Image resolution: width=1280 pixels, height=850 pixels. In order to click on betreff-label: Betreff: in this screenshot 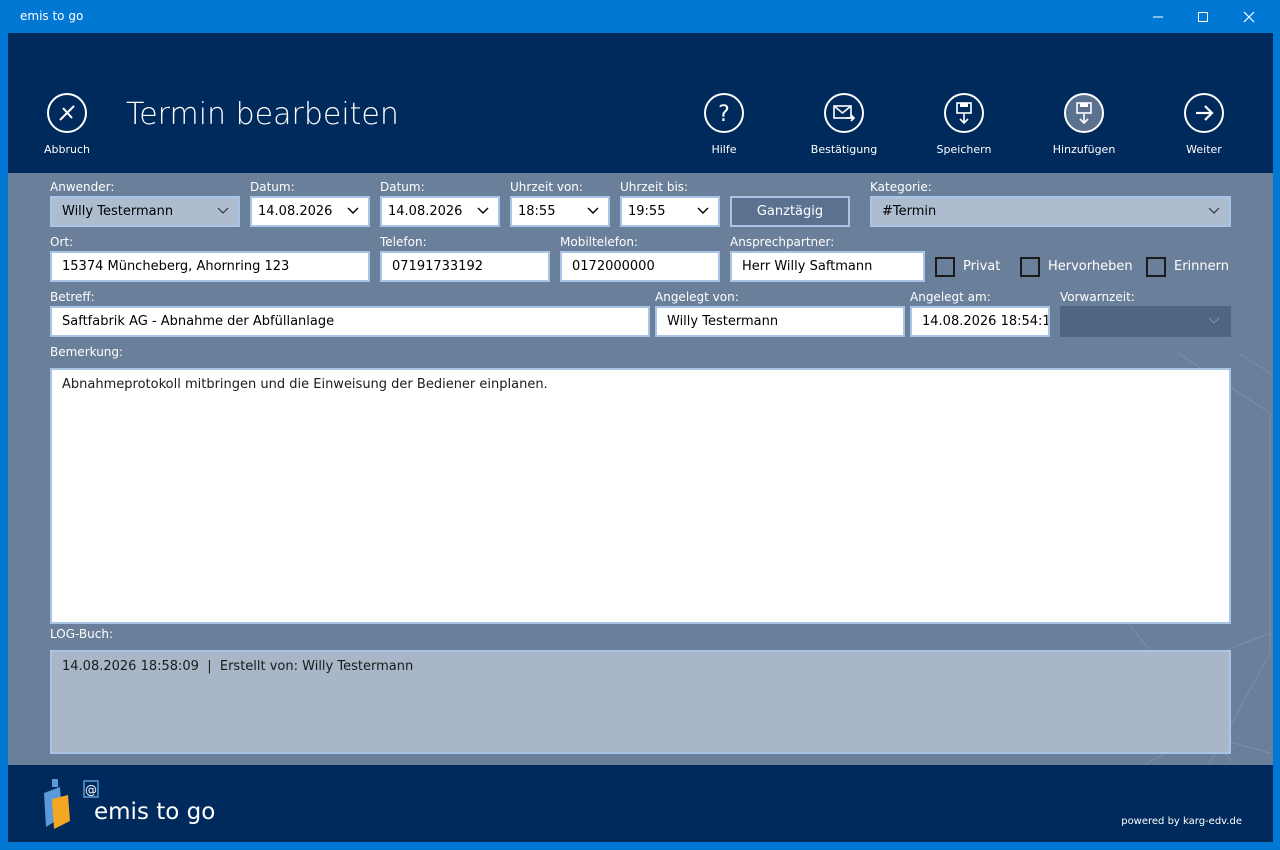, I will do `click(72, 297)`.